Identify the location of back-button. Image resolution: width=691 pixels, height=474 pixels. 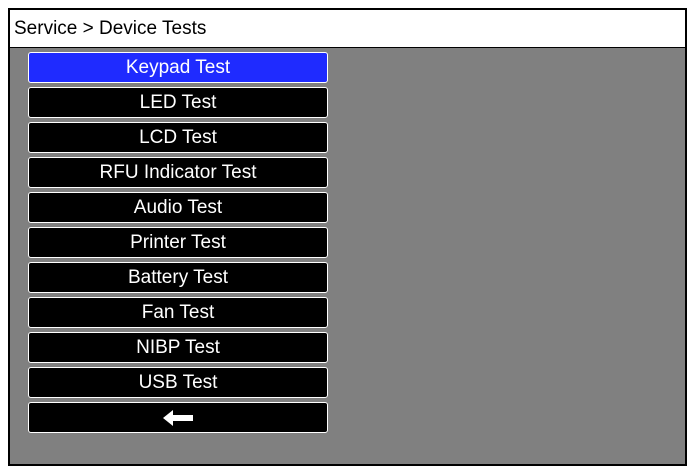
(178, 417).